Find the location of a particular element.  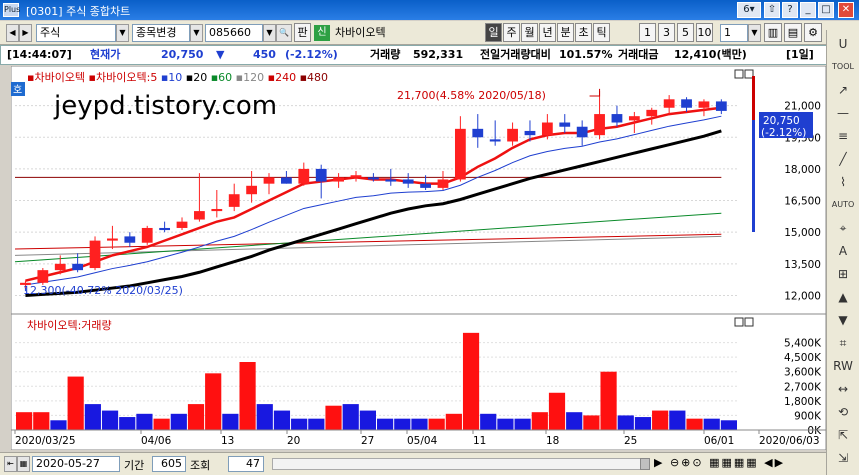

quick-number-3: 3 is located at coordinates (666, 32).